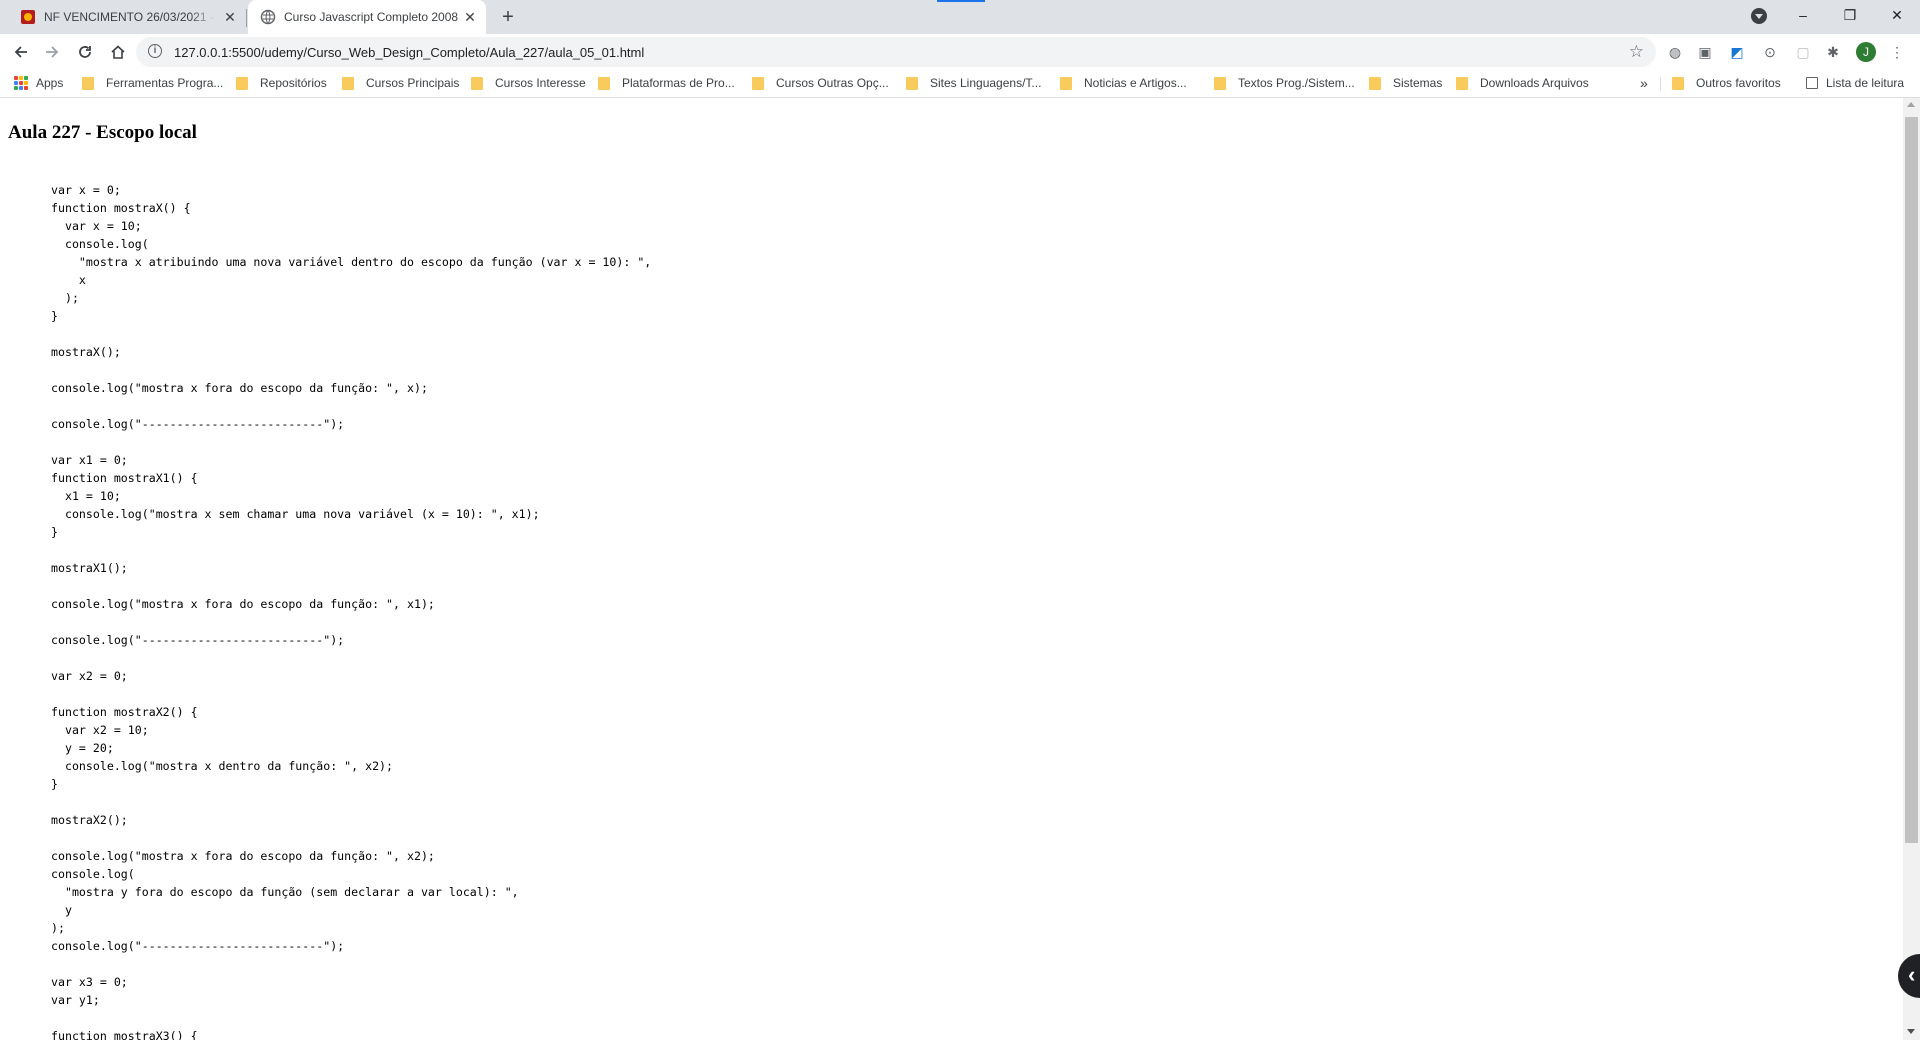 The width and height of the screenshot is (1920, 1040). What do you see at coordinates (293, 83) in the screenshot?
I see `bookmark-label: Repositórios` at bounding box center [293, 83].